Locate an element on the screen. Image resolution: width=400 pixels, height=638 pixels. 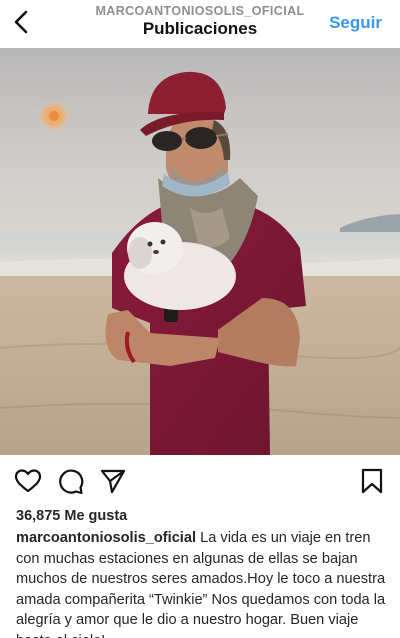
share-button is located at coordinates (113, 481).